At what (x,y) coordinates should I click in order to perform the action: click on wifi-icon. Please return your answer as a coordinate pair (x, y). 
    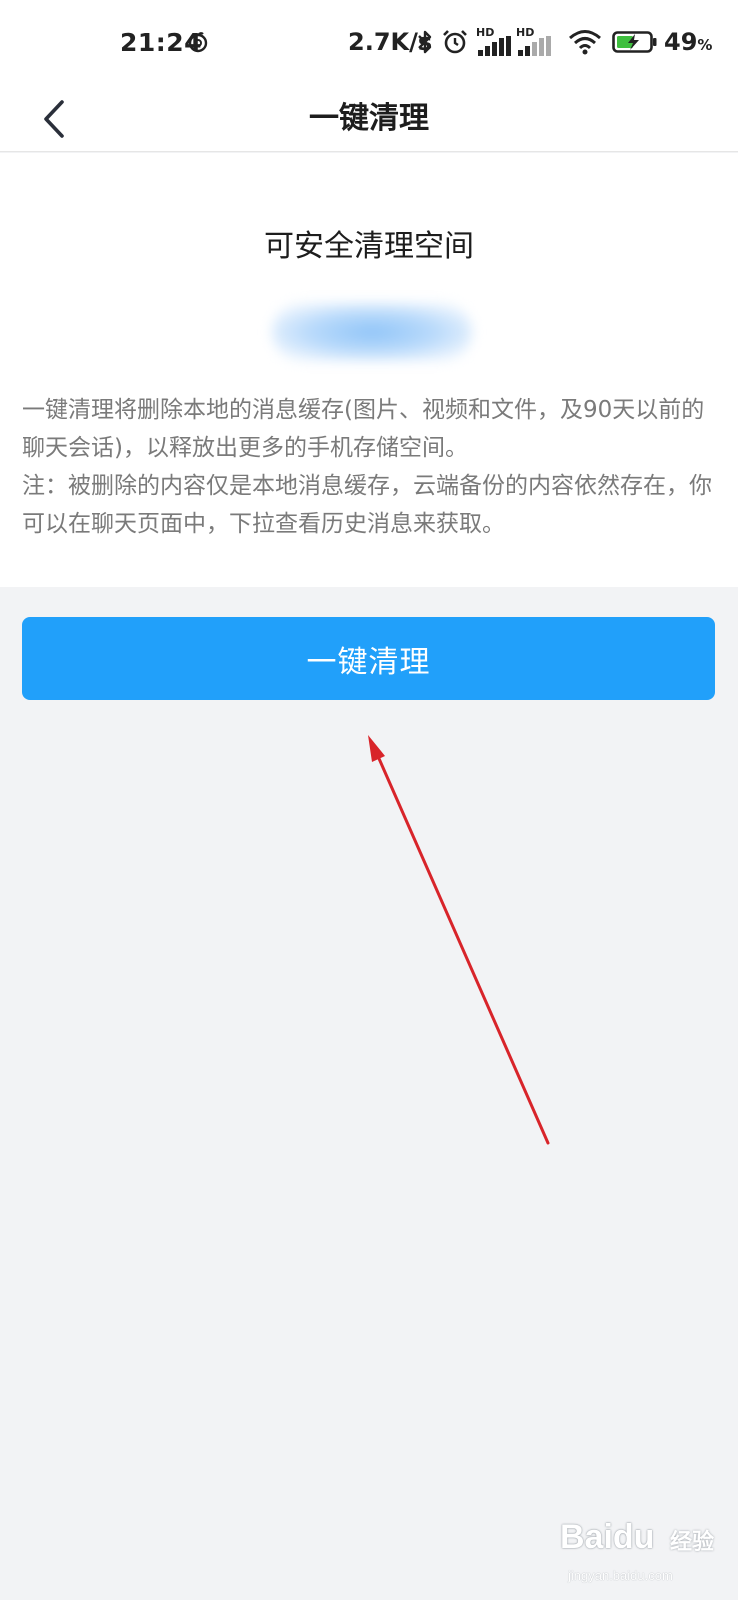
    Looking at the image, I should click on (585, 42).